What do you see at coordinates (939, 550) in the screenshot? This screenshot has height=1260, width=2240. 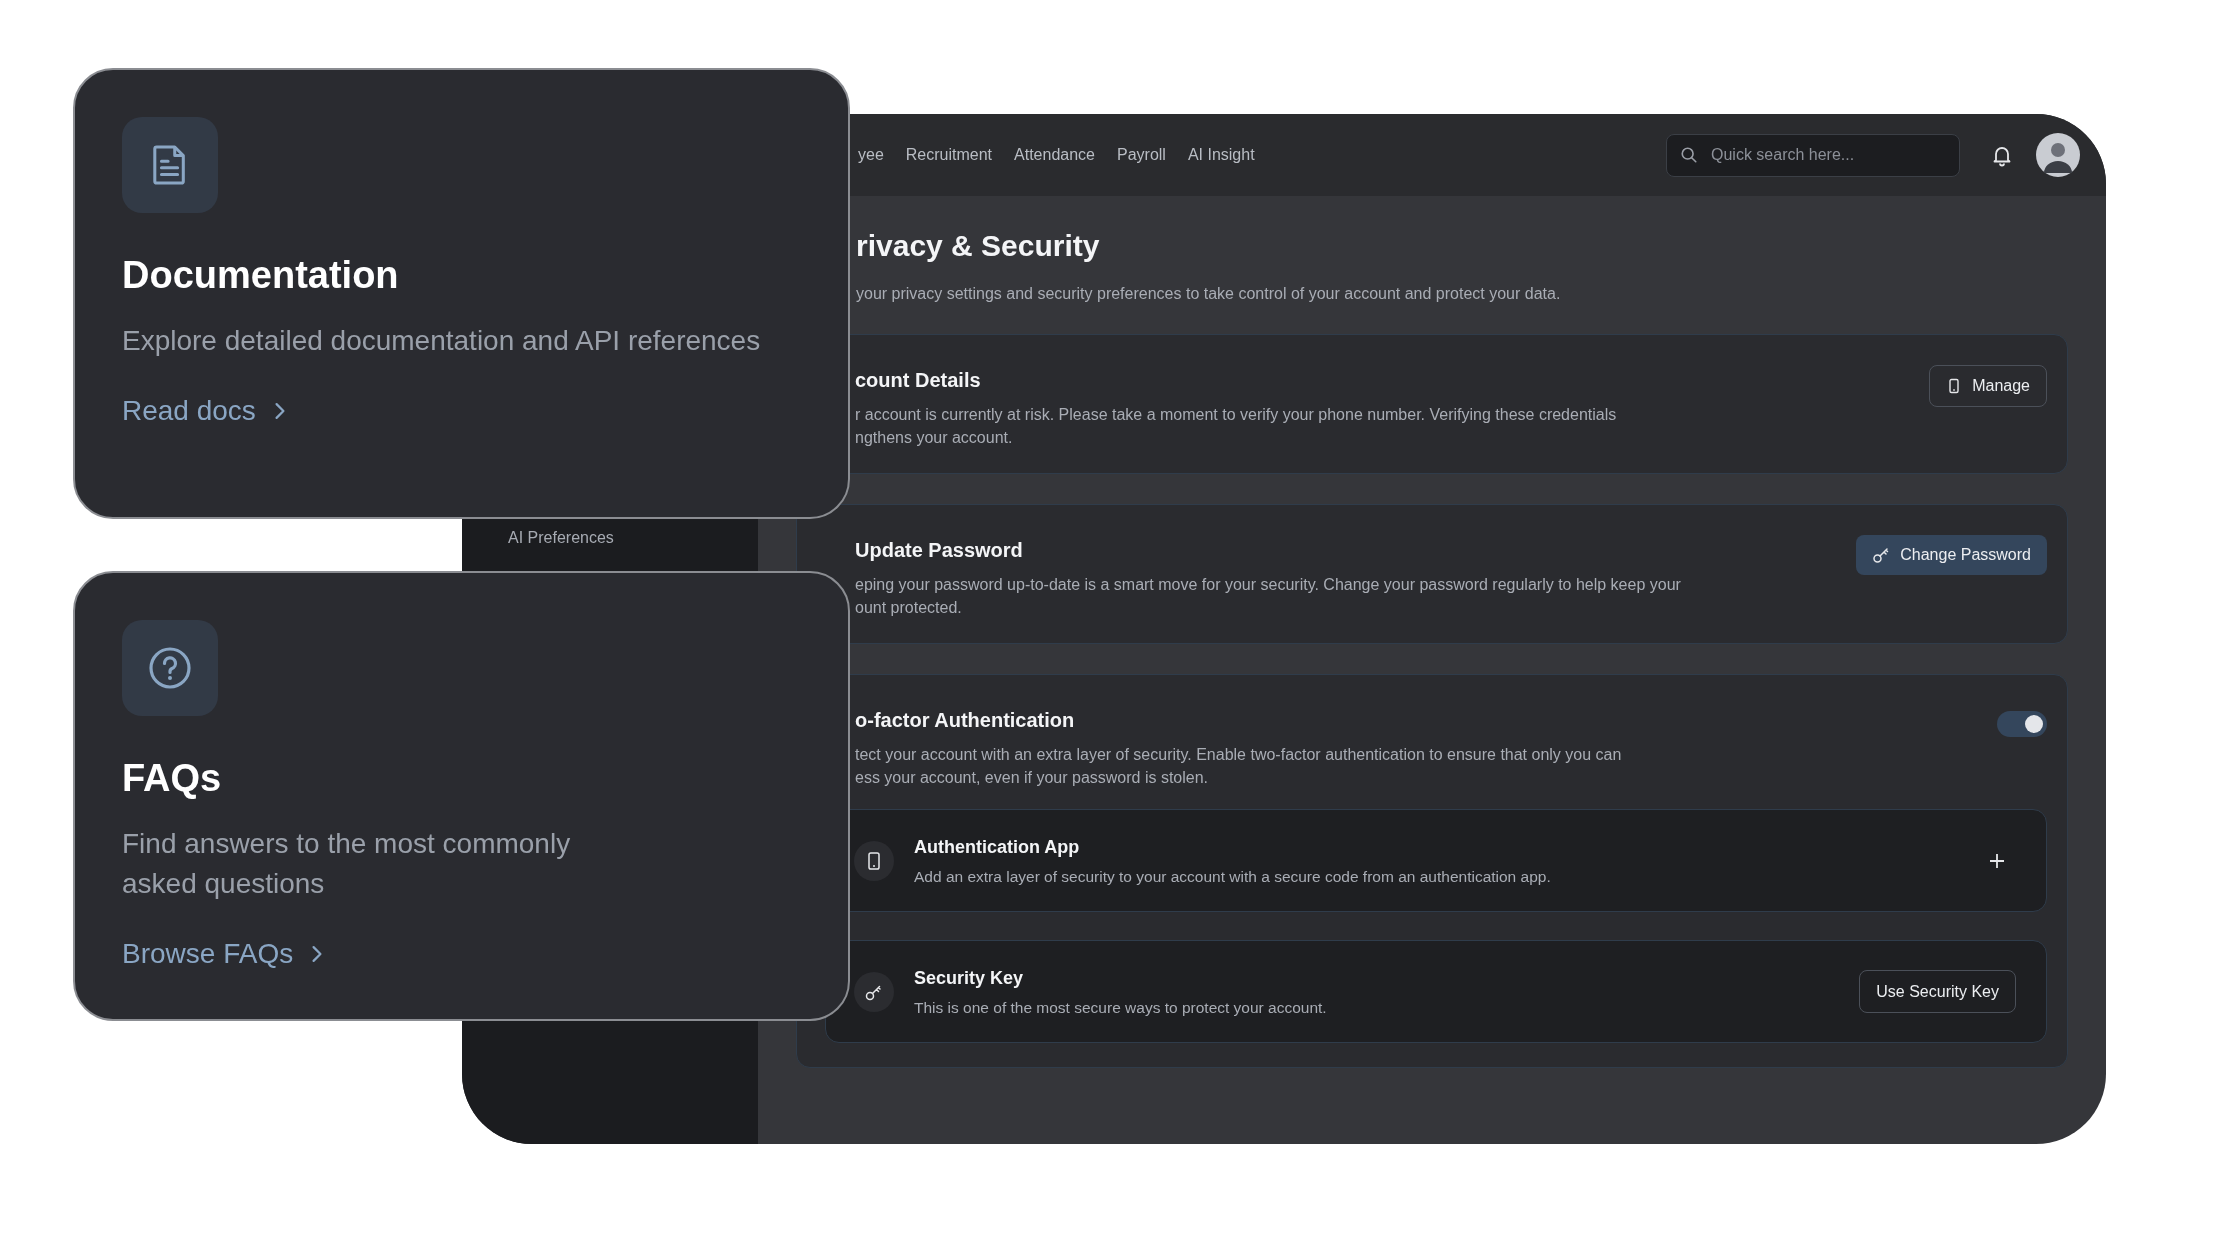 I see `section-title: Update Password` at bounding box center [939, 550].